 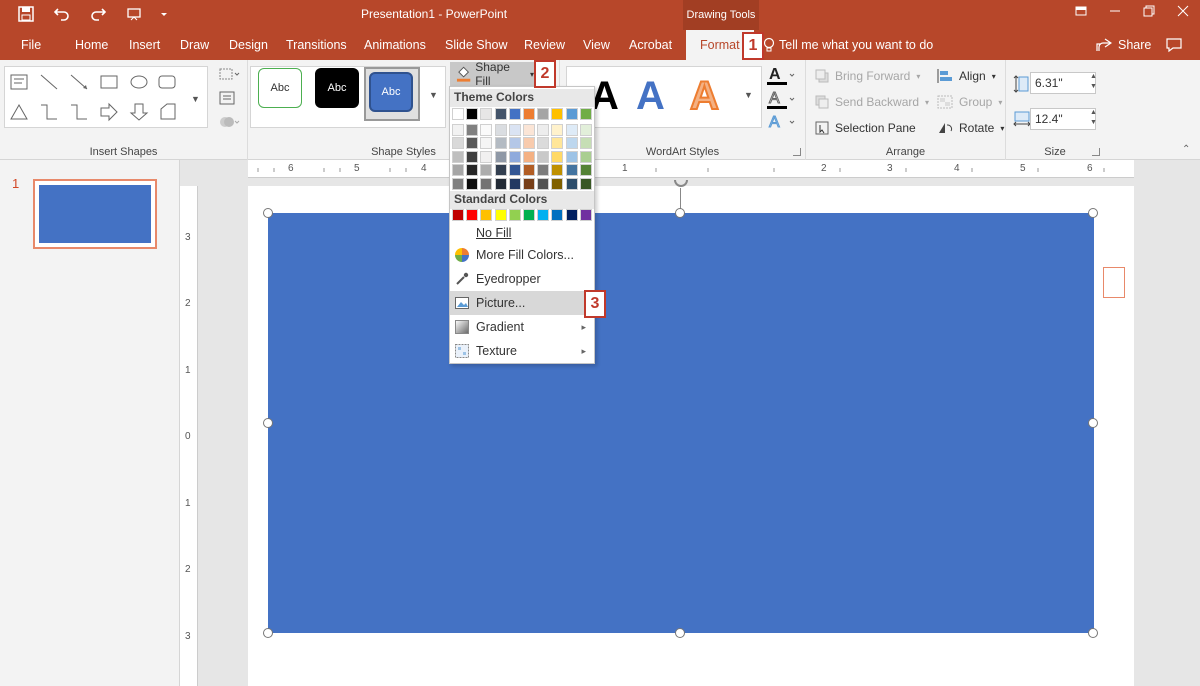 What do you see at coordinates (106, 97) in the screenshot?
I see `shapes-gallery` at bounding box center [106, 97].